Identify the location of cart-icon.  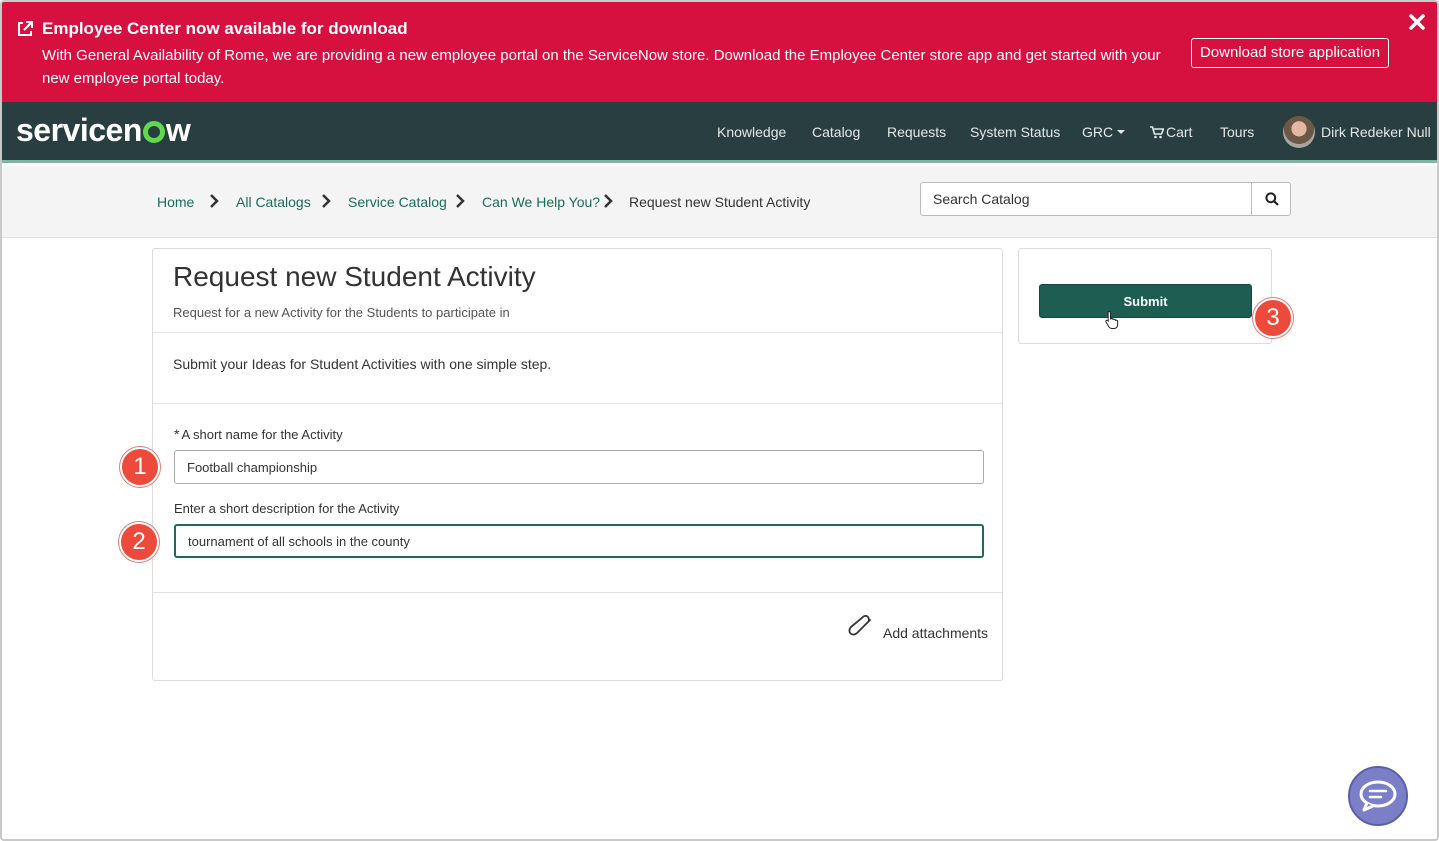
(1157, 132).